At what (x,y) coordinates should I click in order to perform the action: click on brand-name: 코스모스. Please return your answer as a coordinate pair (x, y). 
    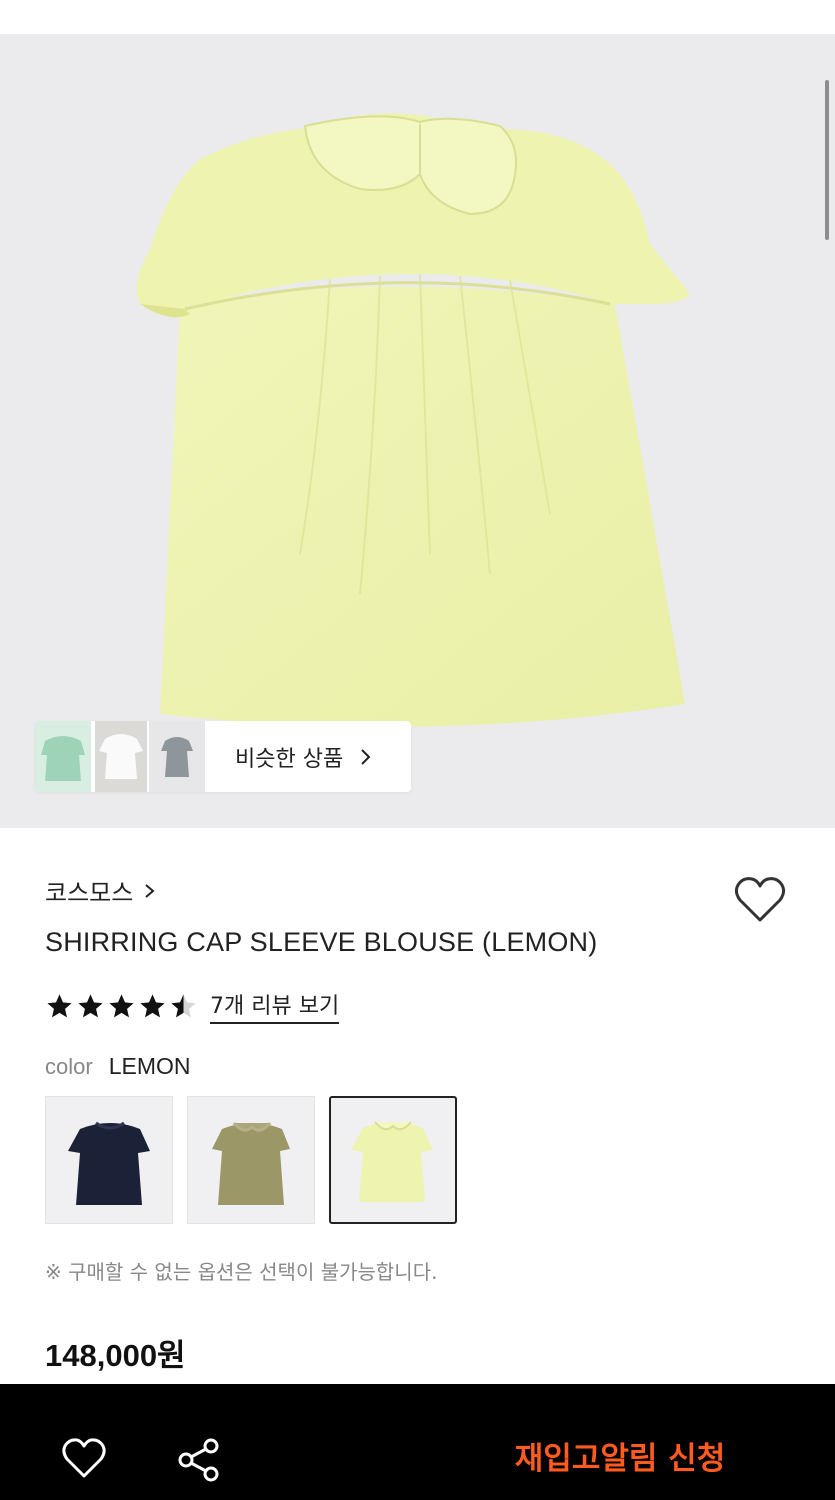
    Looking at the image, I should click on (89, 893).